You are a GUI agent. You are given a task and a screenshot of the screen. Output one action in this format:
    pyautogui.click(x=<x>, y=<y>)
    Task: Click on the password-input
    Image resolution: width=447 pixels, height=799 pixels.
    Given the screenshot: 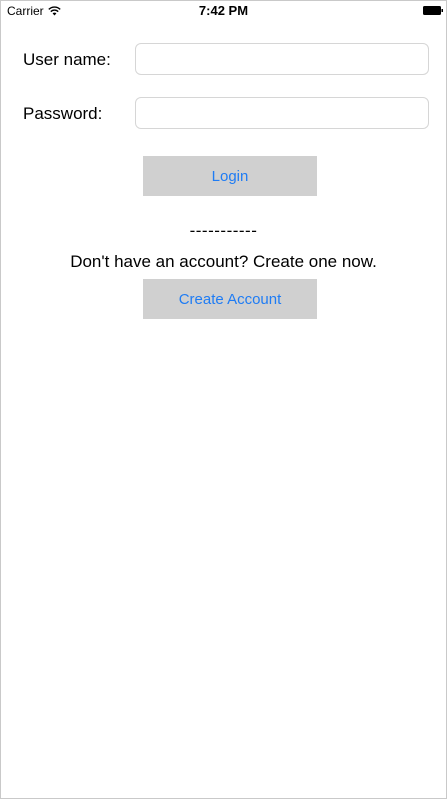 What is the action you would take?
    pyautogui.click(x=282, y=113)
    